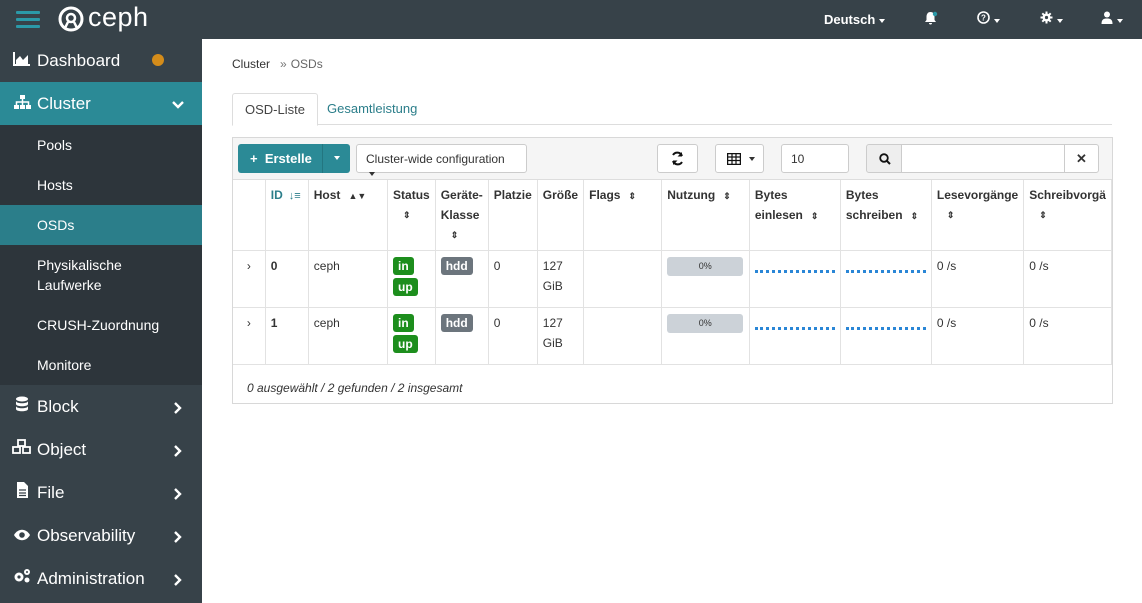 The width and height of the screenshot is (1142, 603). I want to click on search-icon, so click(885, 159).